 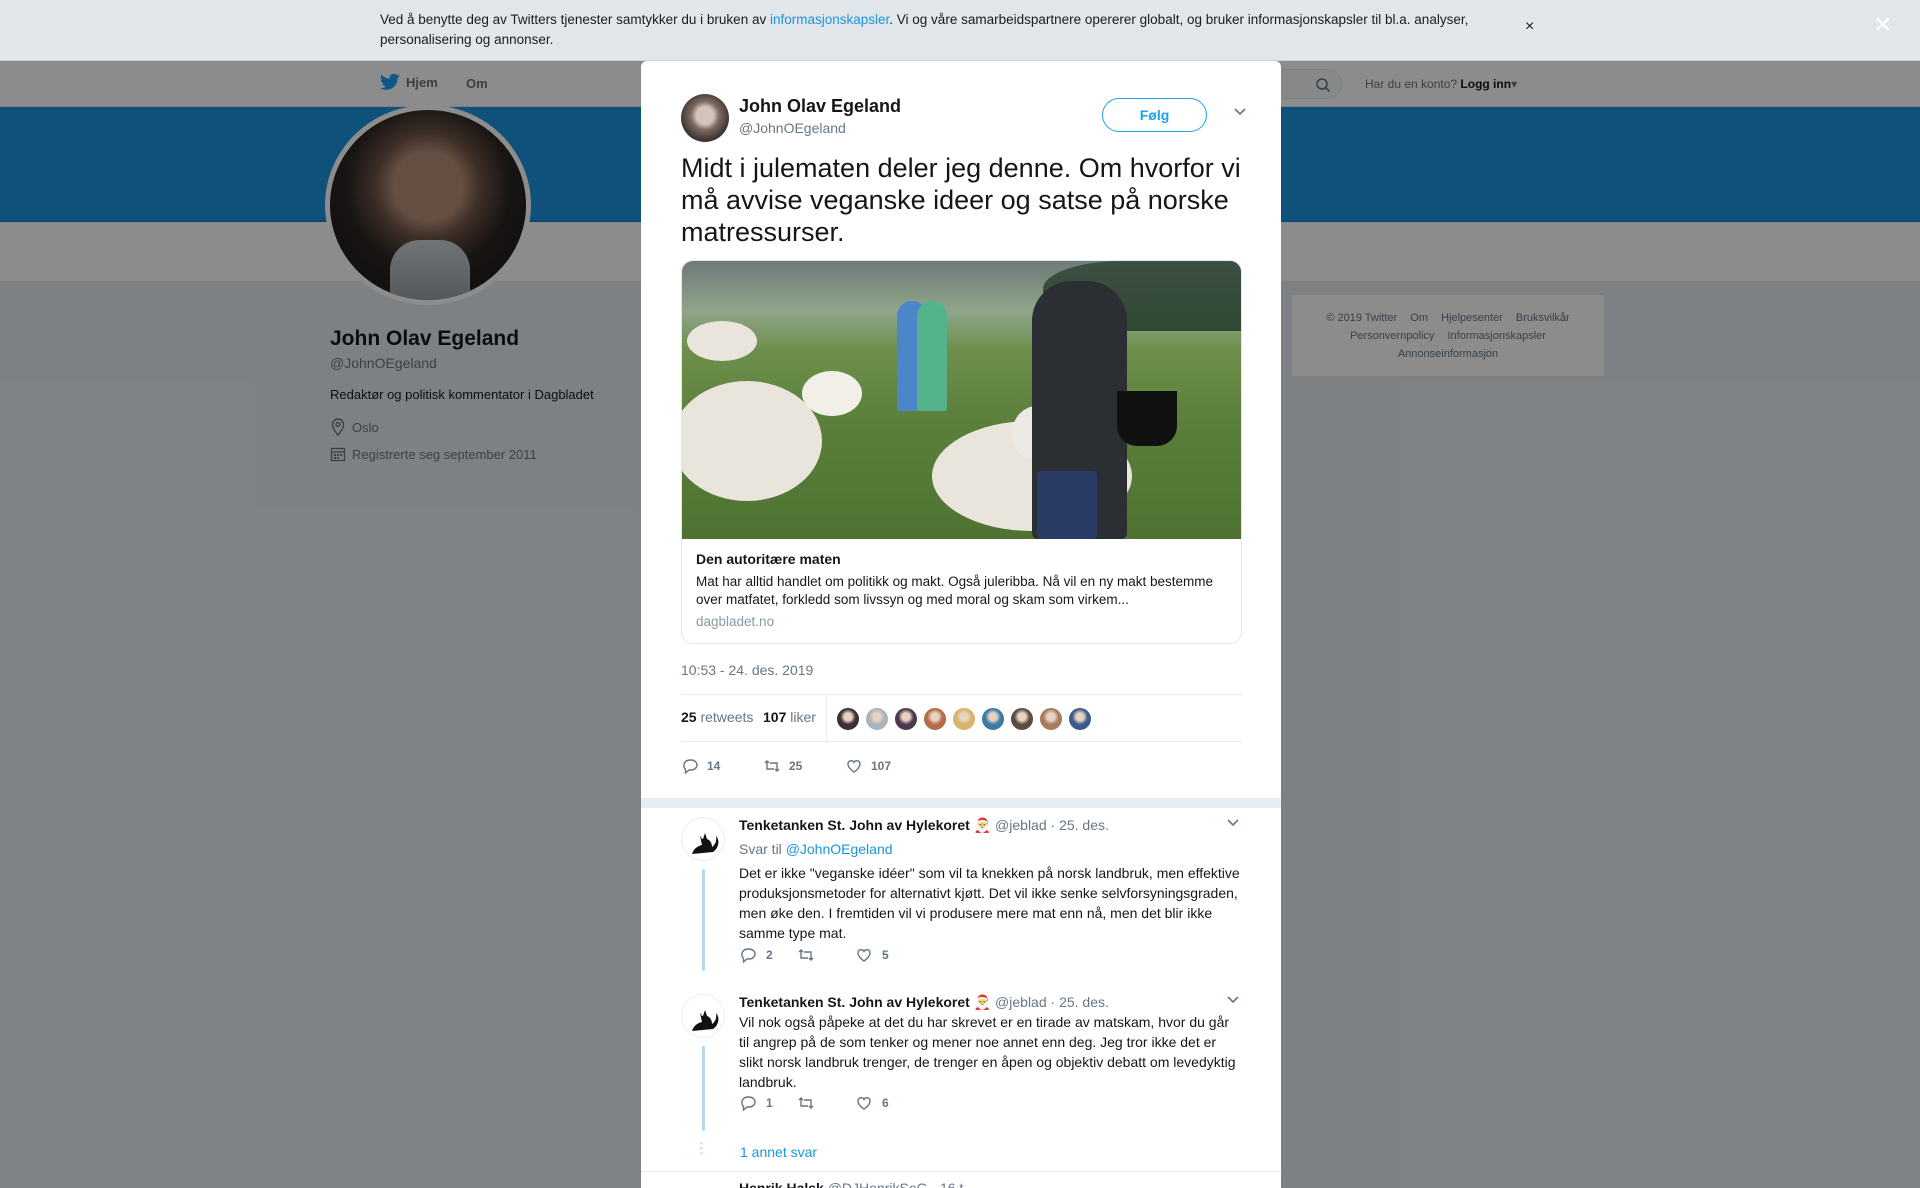 I want to click on like-button: 5, so click(x=884, y=955).